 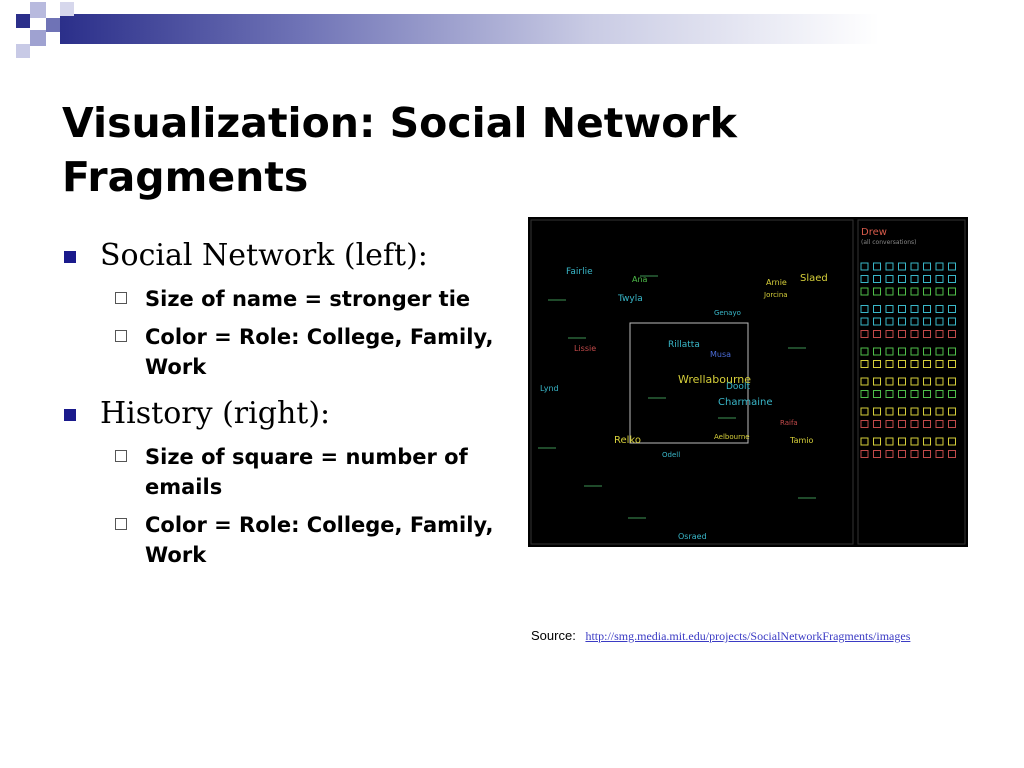 What do you see at coordinates (789, 423) in the screenshot?
I see `network-name: Raifa` at bounding box center [789, 423].